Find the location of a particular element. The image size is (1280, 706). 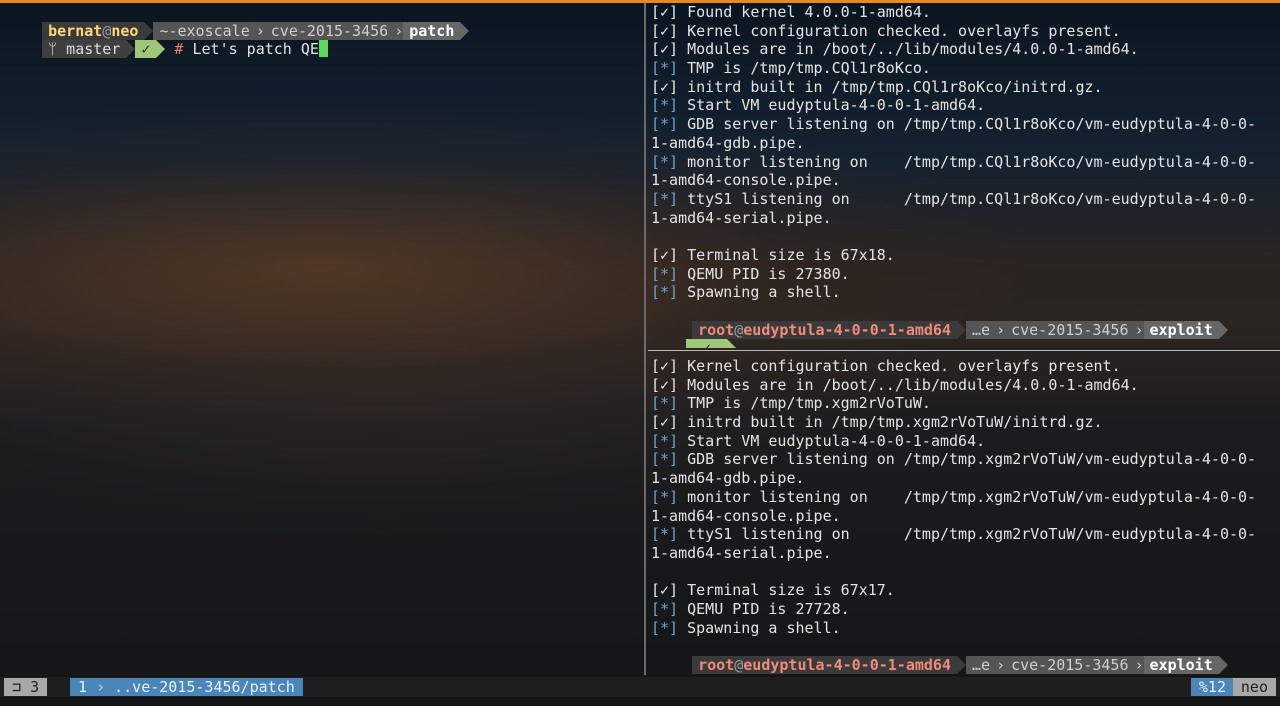

output-text: TMP is /tmp/tmp.xgm2rVoTuW. is located at coordinates (804, 403).